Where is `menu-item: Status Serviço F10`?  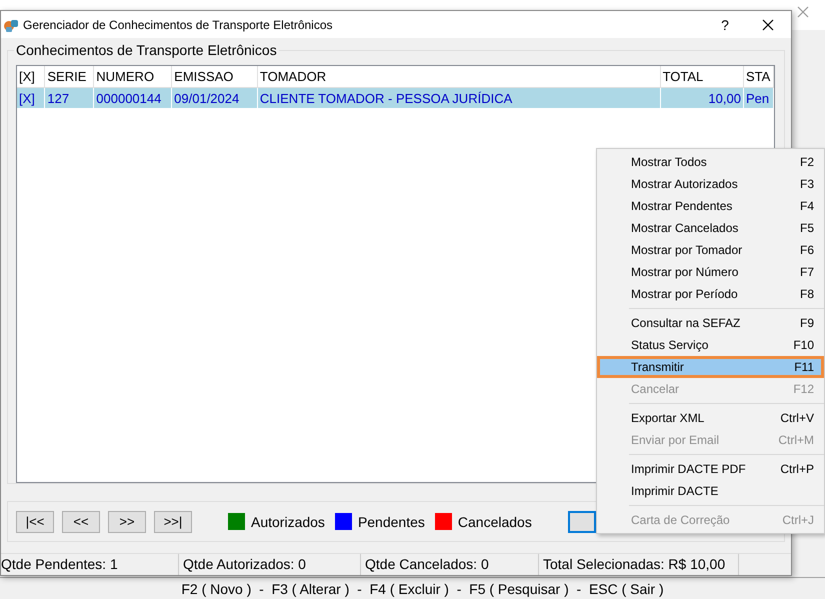
menu-item: Status Serviço F10 is located at coordinates (710, 345).